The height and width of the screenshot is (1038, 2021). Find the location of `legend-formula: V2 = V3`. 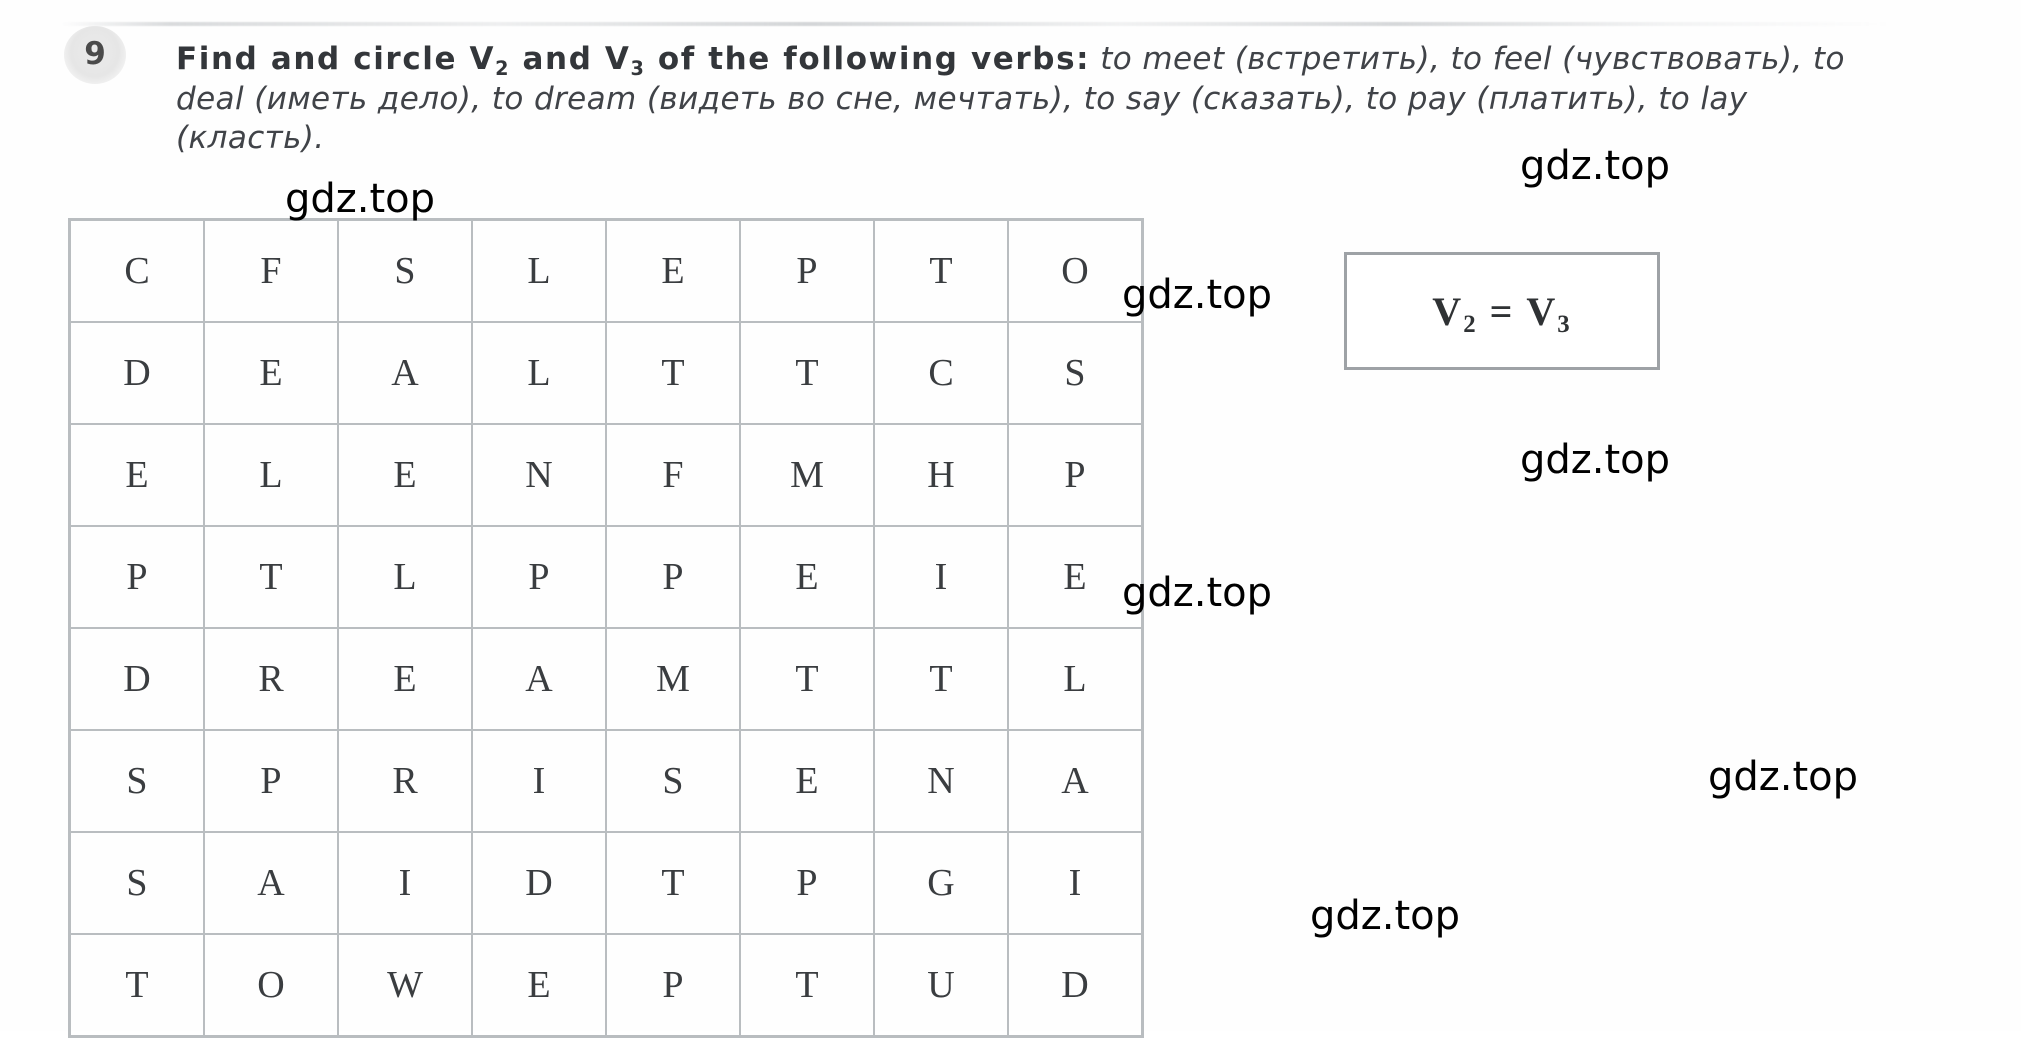

legend-formula: V2 = V3 is located at coordinates (1502, 313).